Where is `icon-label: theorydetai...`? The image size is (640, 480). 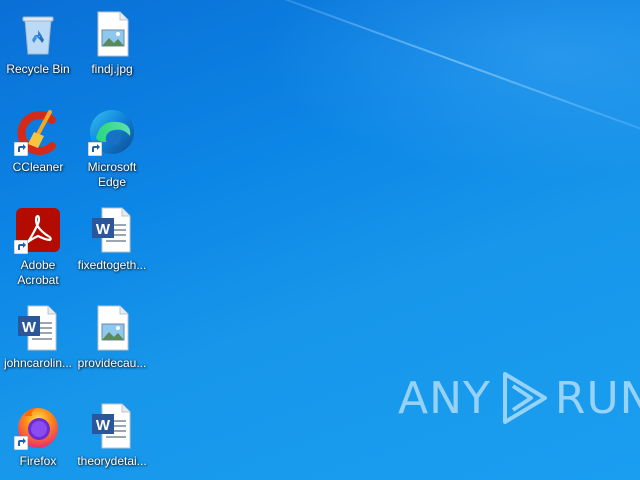
icon-label: theorydetai... is located at coordinates (112, 461).